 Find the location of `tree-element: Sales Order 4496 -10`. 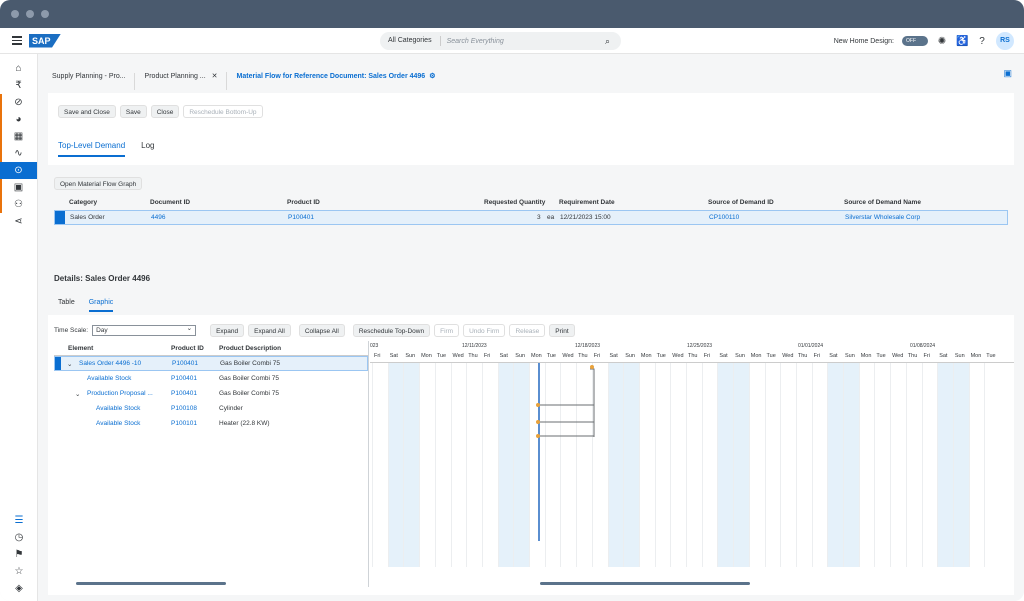

tree-element: Sales Order 4496 -10 is located at coordinates (110, 363).